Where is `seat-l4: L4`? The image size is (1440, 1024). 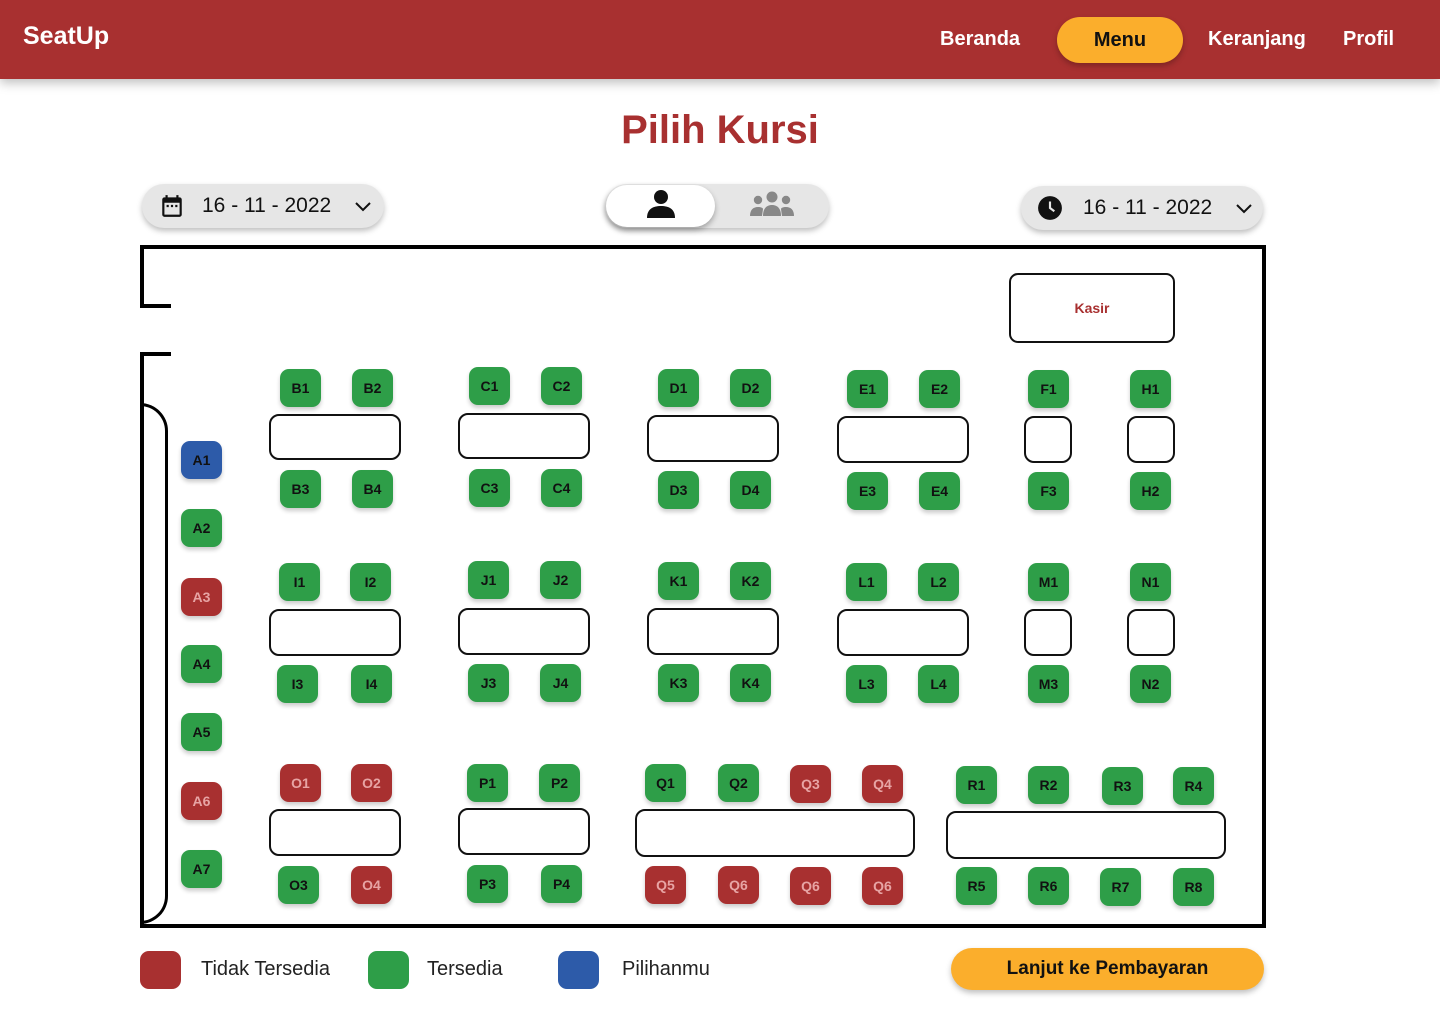
seat-l4: L4 is located at coordinates (938, 684).